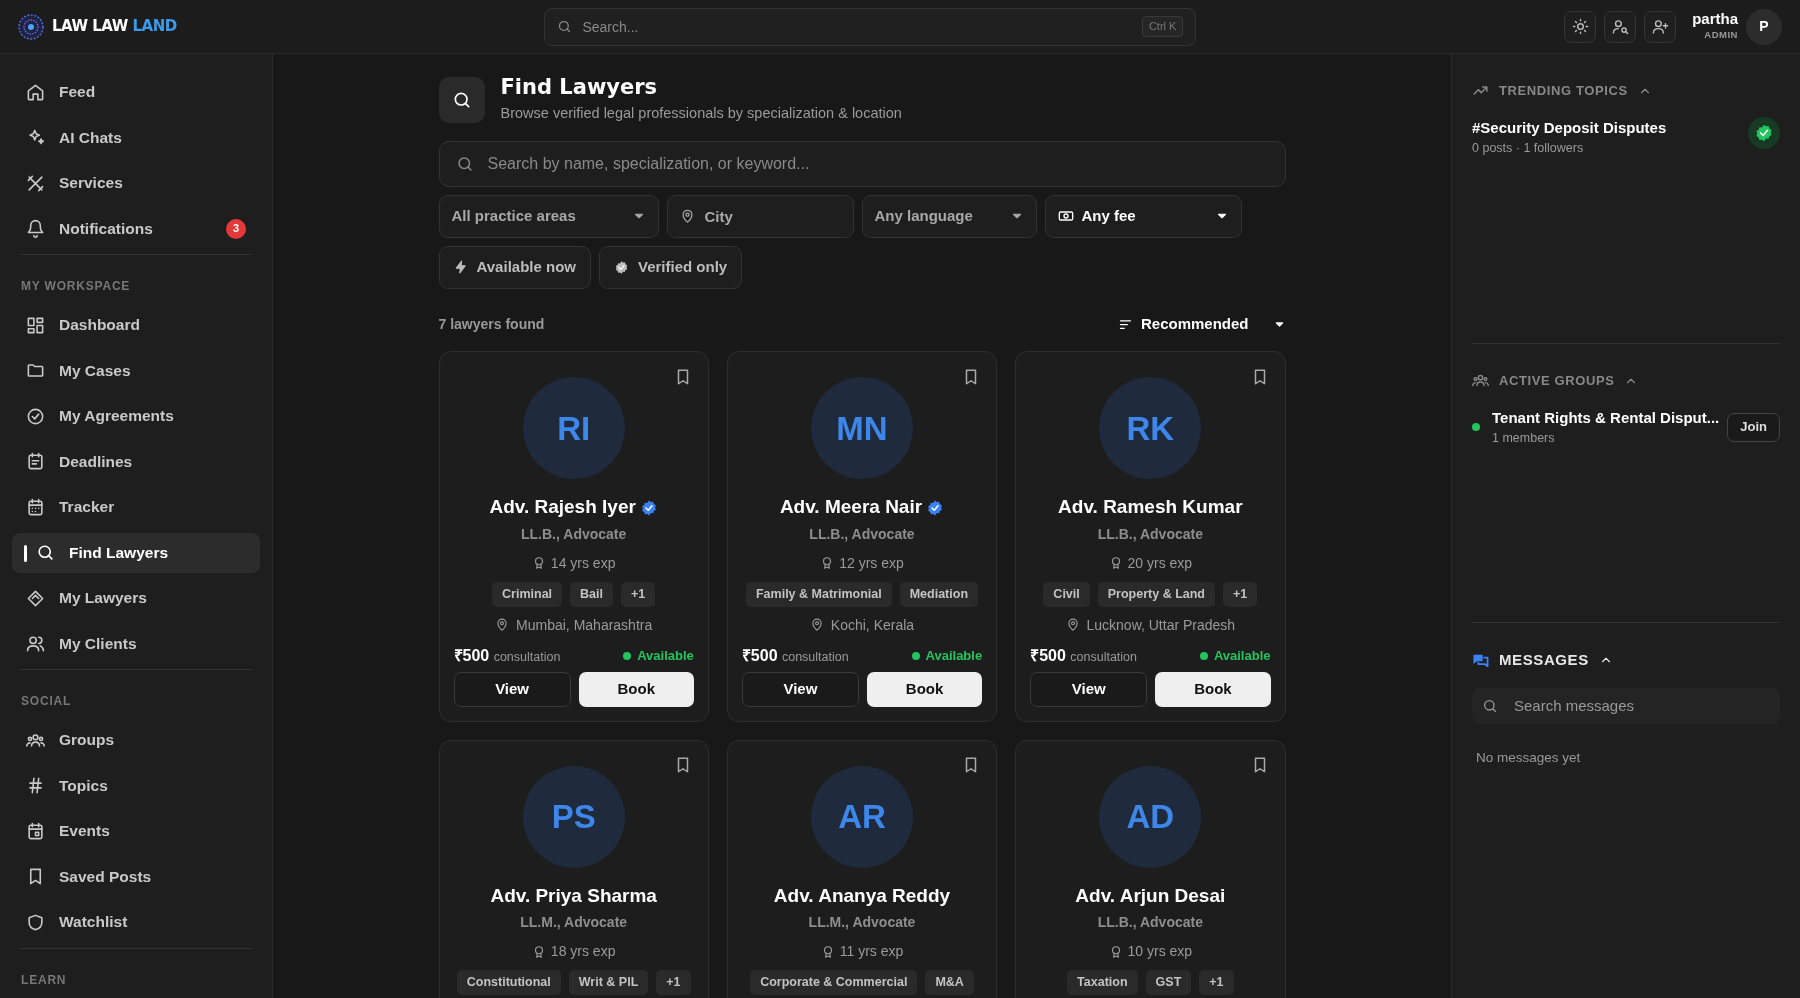  I want to click on experience: 20 yrs exp, so click(1160, 563).